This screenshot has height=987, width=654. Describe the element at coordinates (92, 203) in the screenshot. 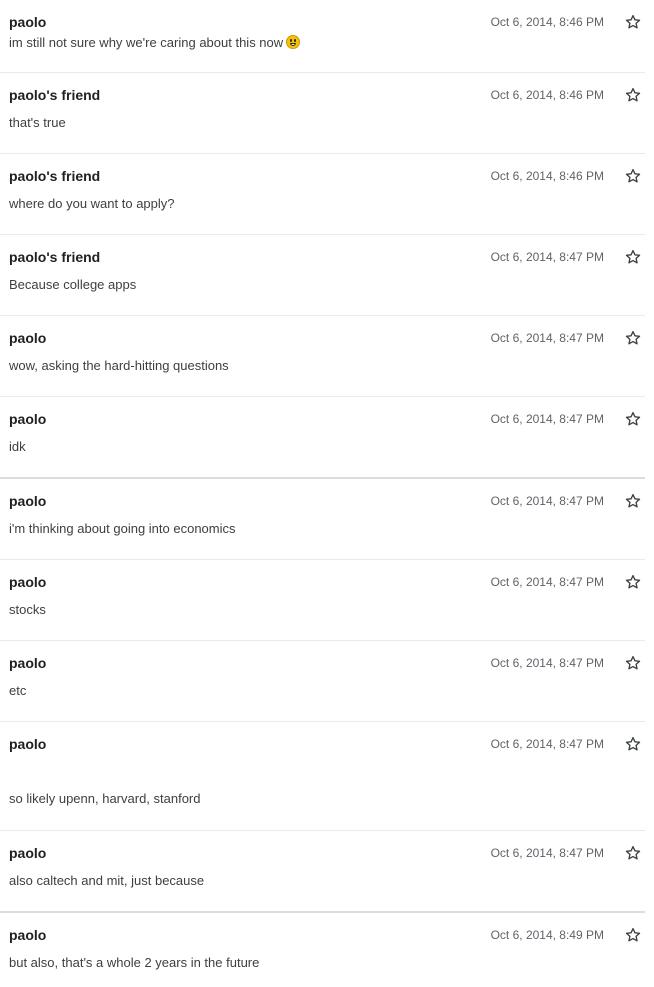

I see `message-text: where do you want to apply?` at that location.